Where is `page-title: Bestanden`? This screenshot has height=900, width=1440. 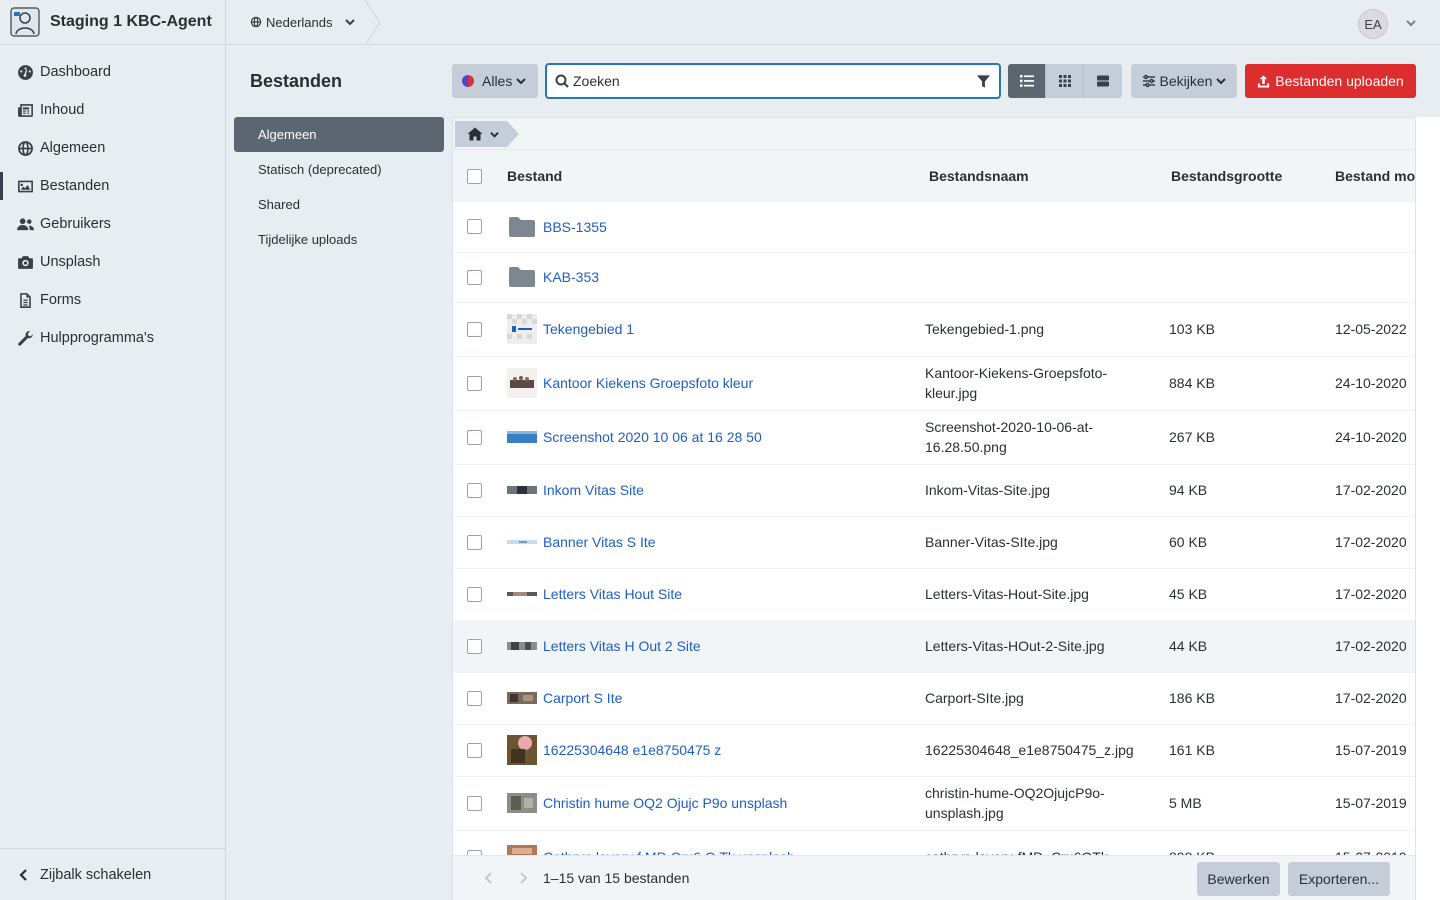 page-title: Bestanden is located at coordinates (296, 81).